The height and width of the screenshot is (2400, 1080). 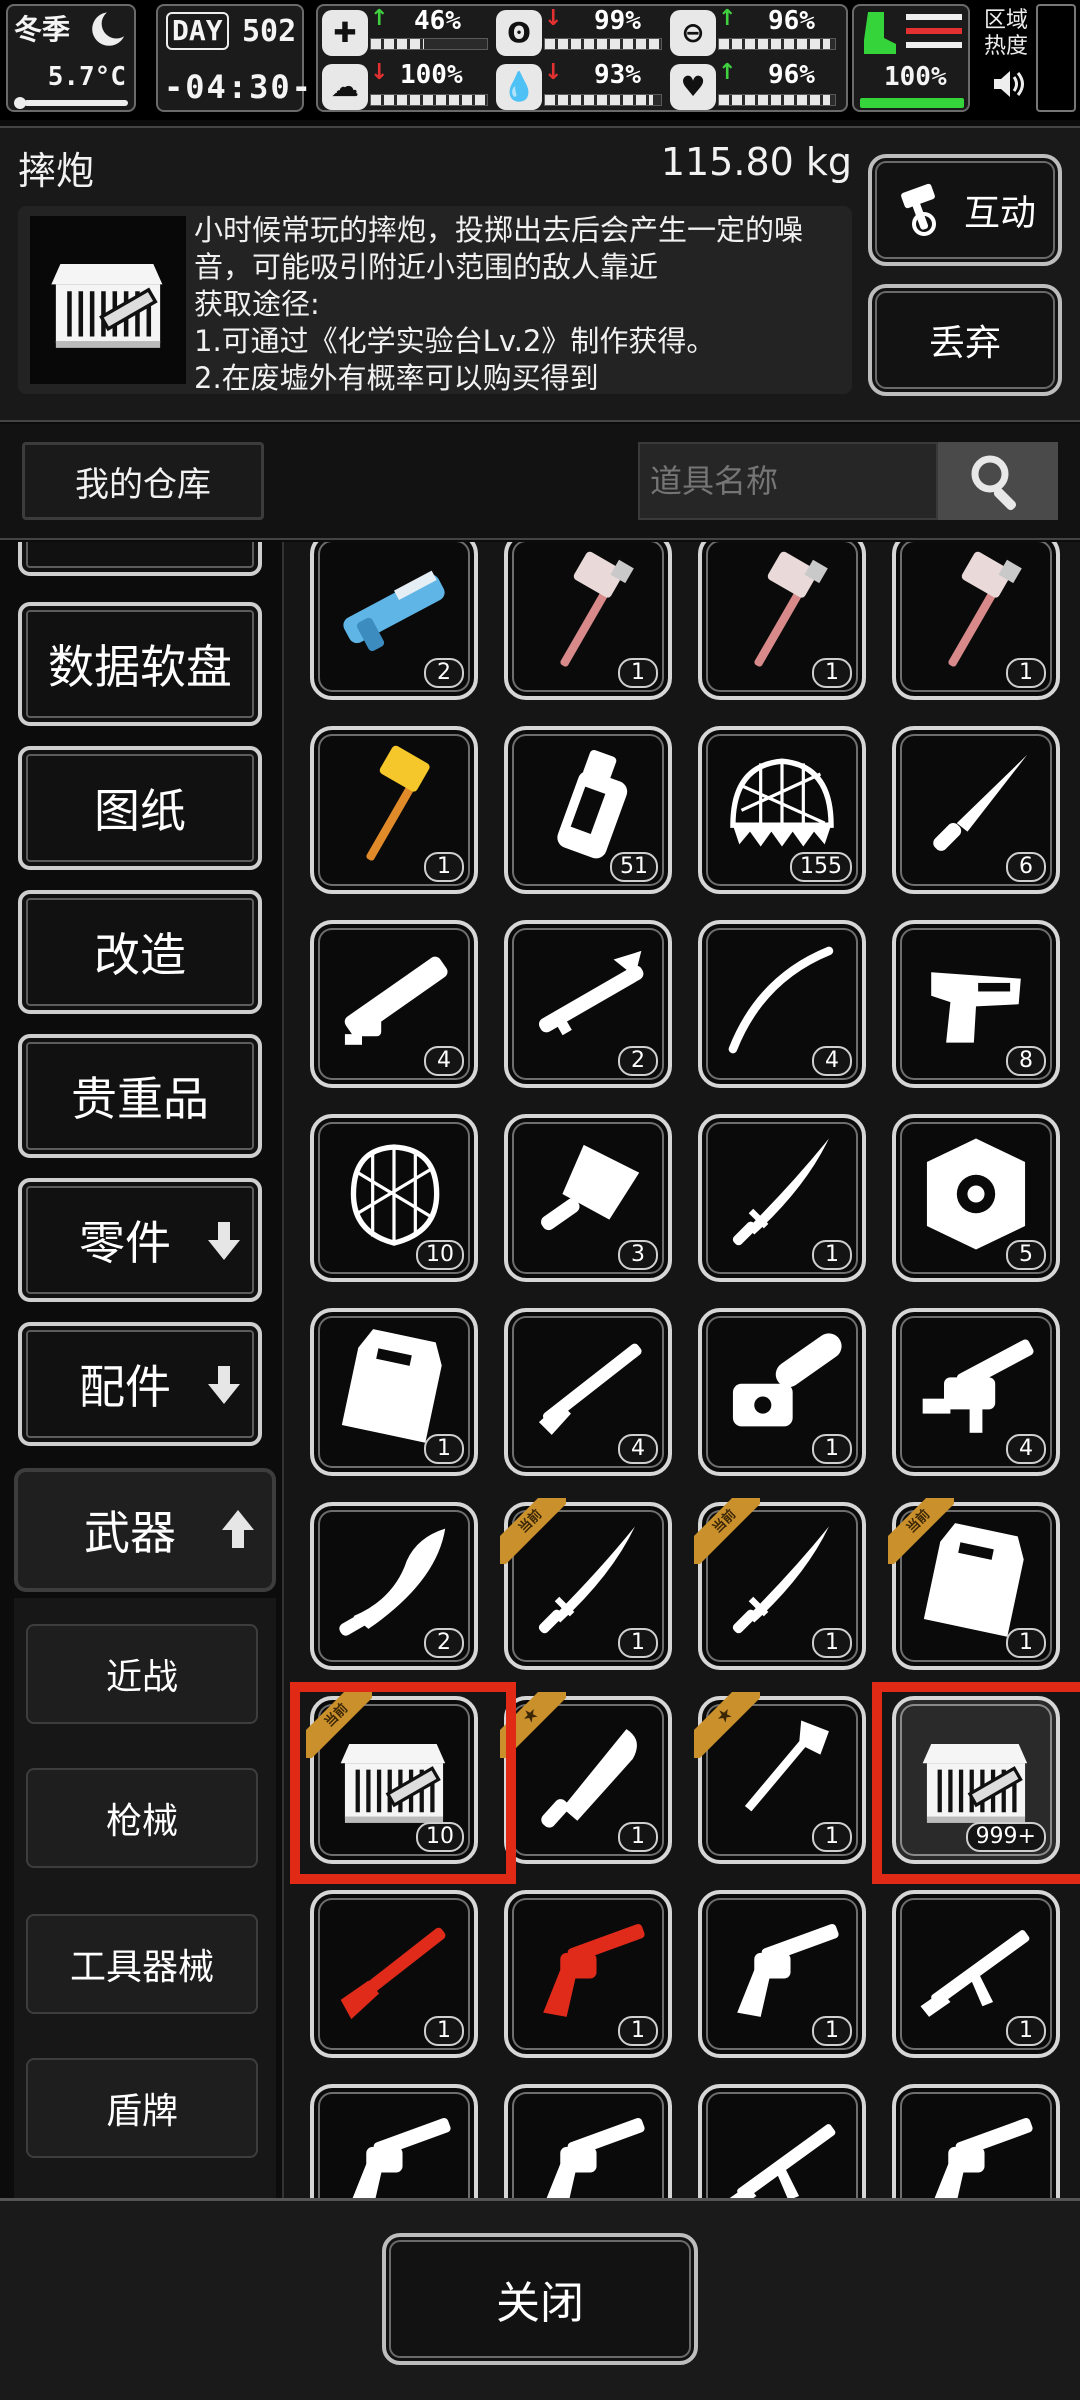 I want to click on sanity-value: 96%, so click(x=791, y=21).